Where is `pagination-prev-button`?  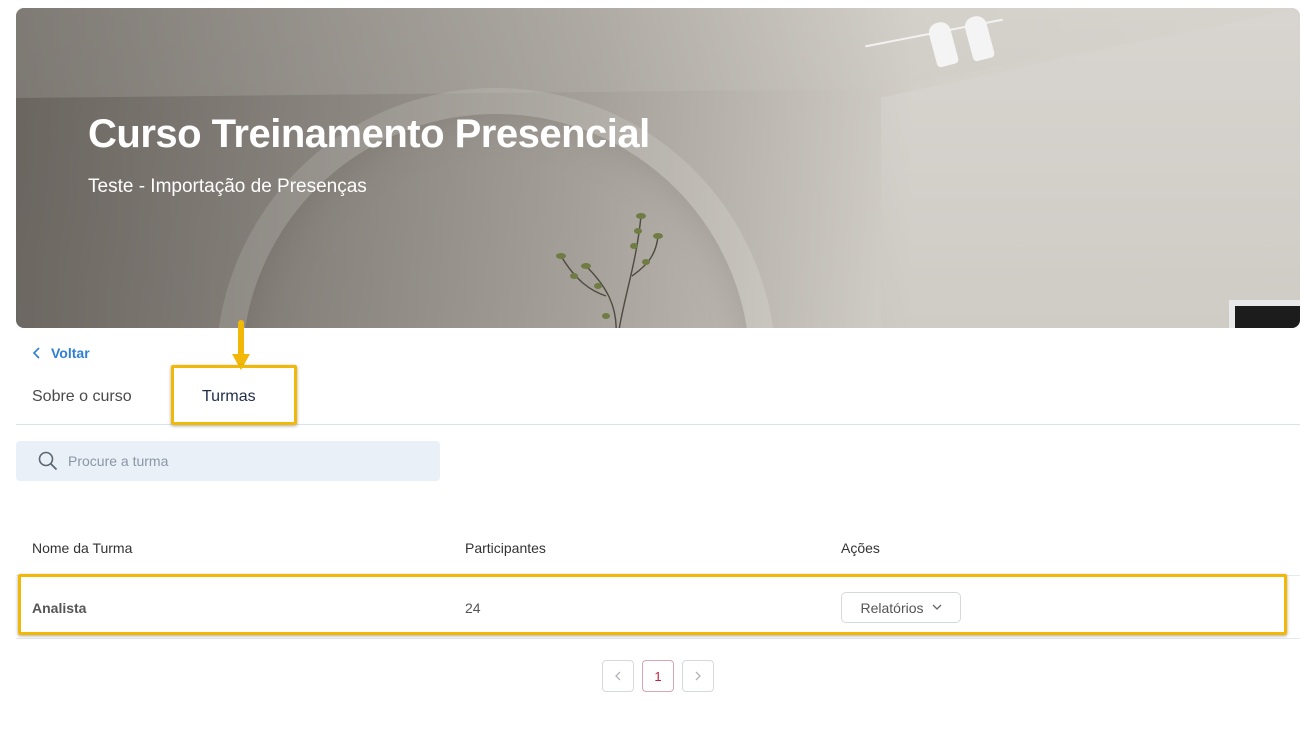
pagination-prev-button is located at coordinates (618, 676).